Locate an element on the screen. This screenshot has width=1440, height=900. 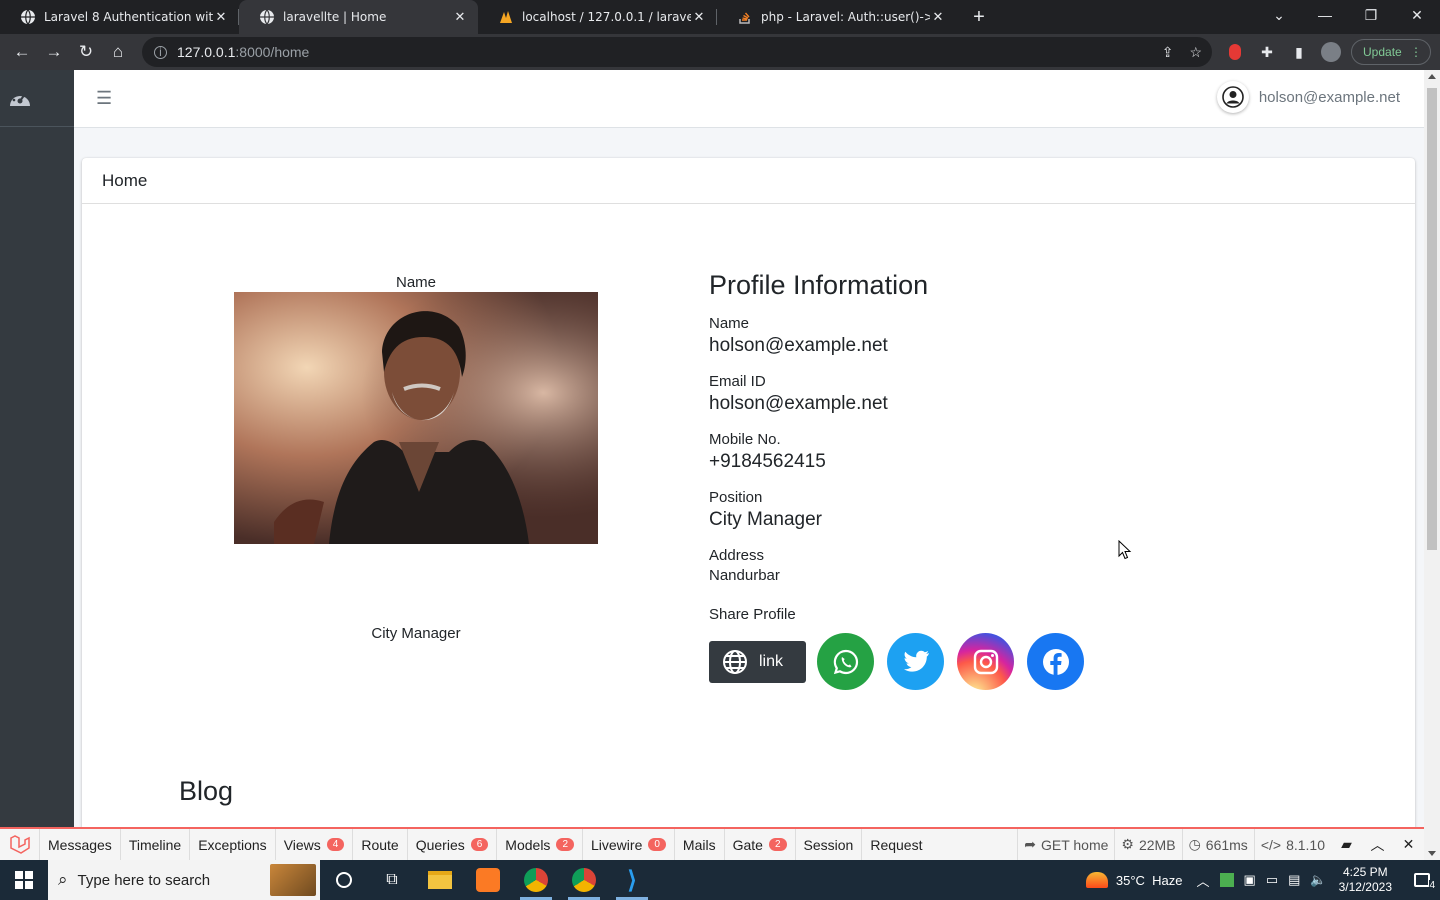
clock-time: 4:25 PM is located at coordinates (1365, 872).